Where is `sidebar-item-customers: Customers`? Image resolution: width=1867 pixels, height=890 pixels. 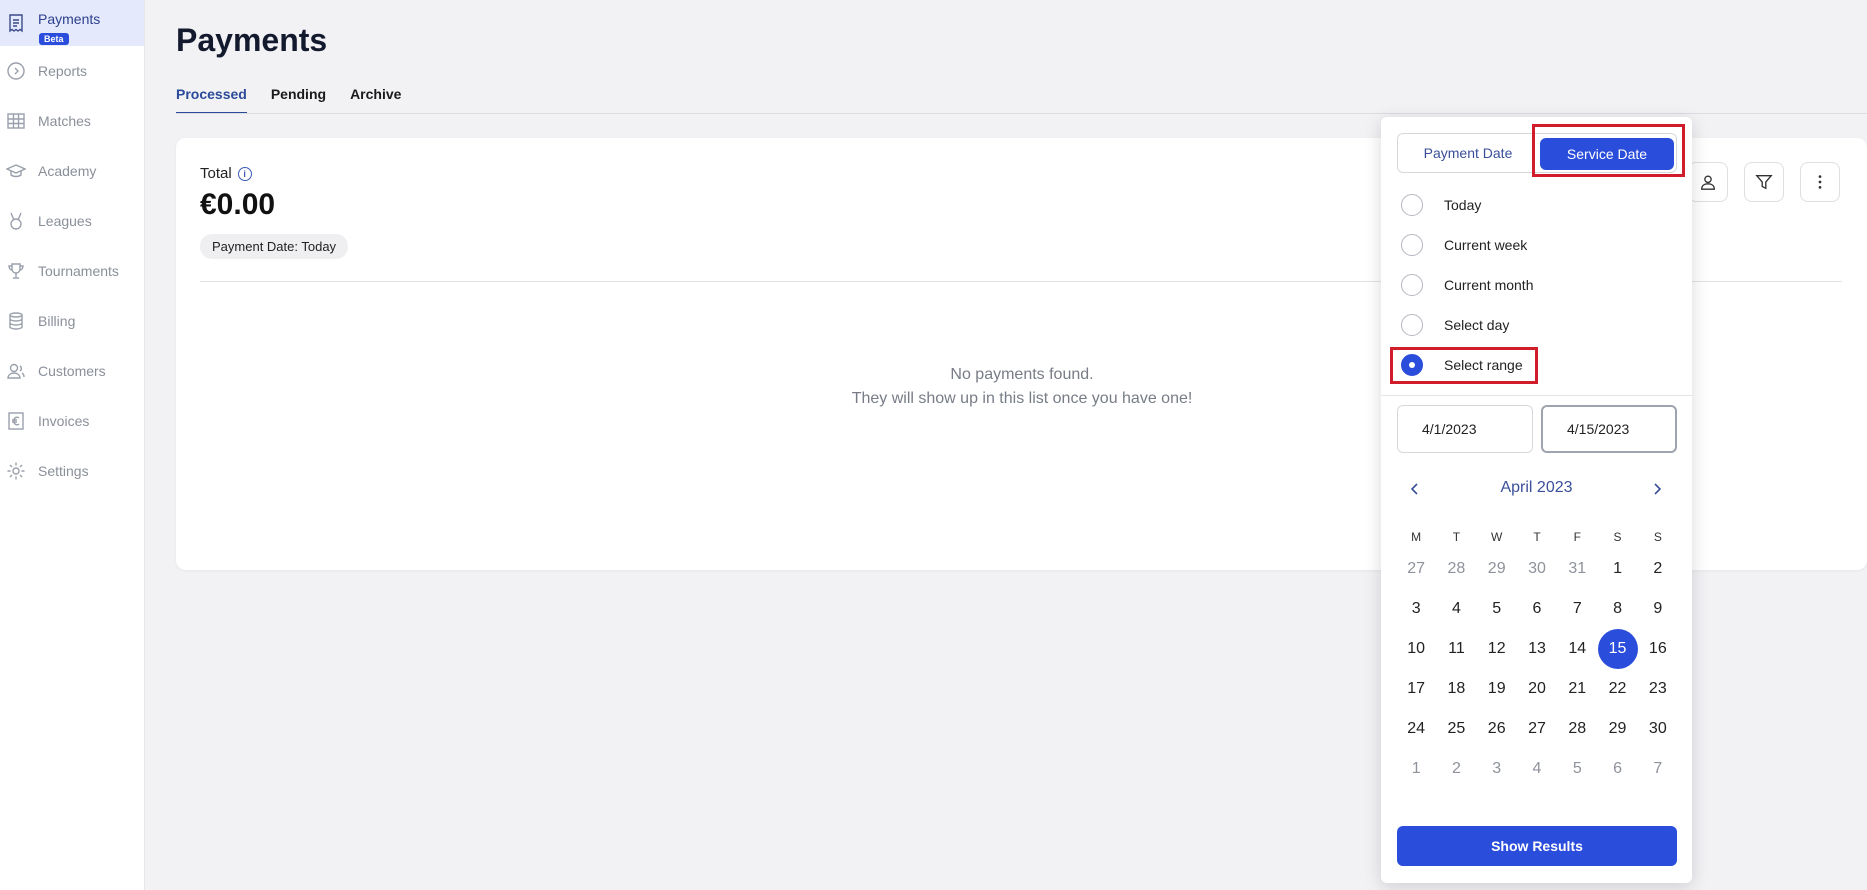 sidebar-item-customers: Customers is located at coordinates (72, 371).